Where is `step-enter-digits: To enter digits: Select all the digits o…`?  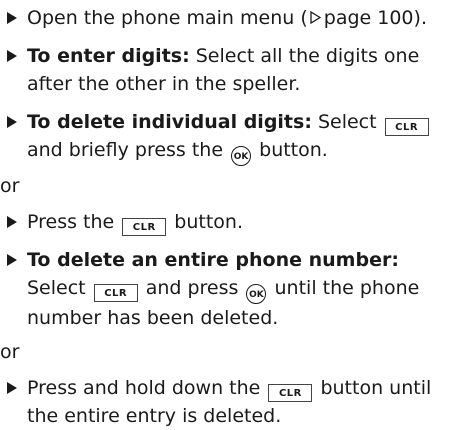 step-enter-digits: To enter digits: Select all the digits o… is located at coordinates (235, 70).